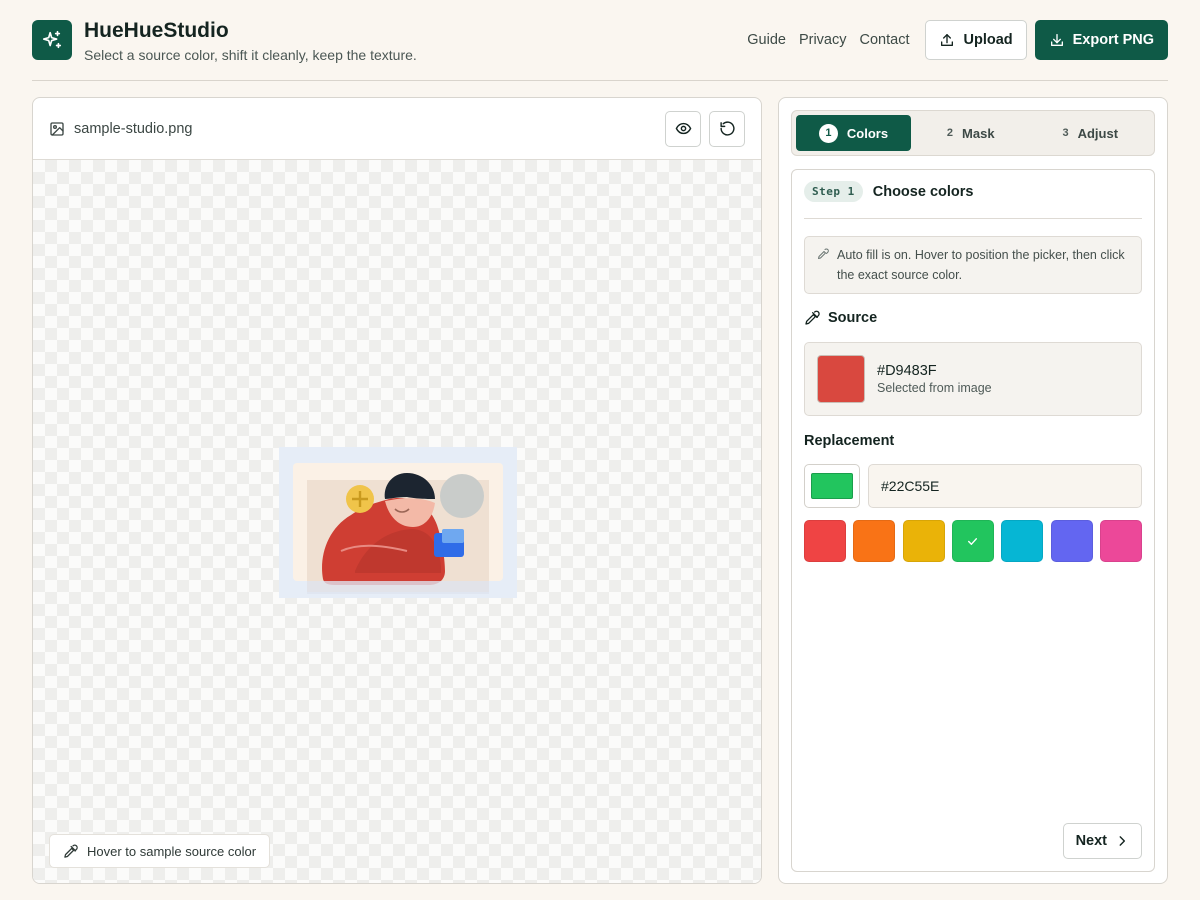 This screenshot has height=900, width=1200. I want to click on tab-adjust: 3 Adjust, so click(1091, 133).